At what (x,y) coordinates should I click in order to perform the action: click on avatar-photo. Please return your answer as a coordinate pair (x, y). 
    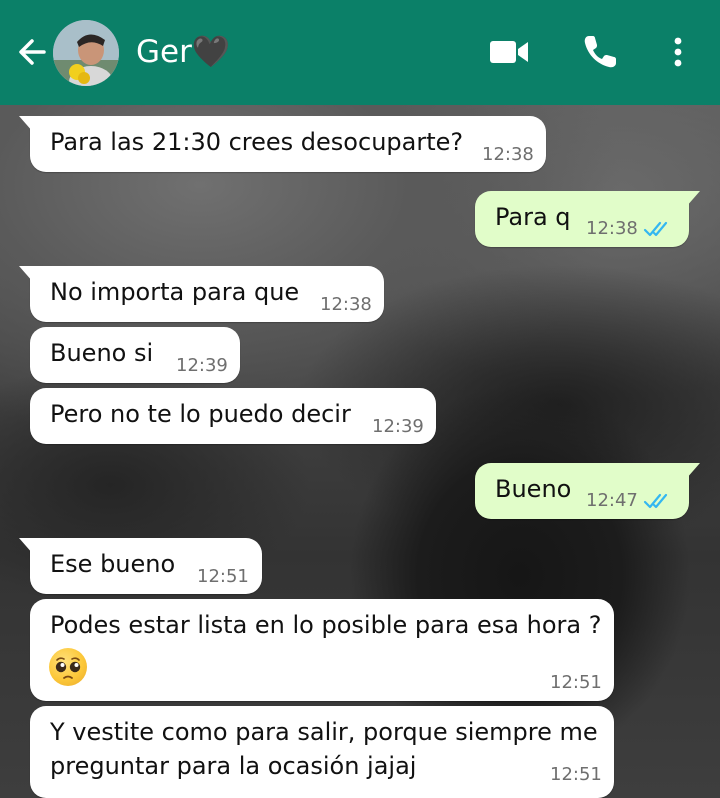
    Looking at the image, I should click on (86, 53).